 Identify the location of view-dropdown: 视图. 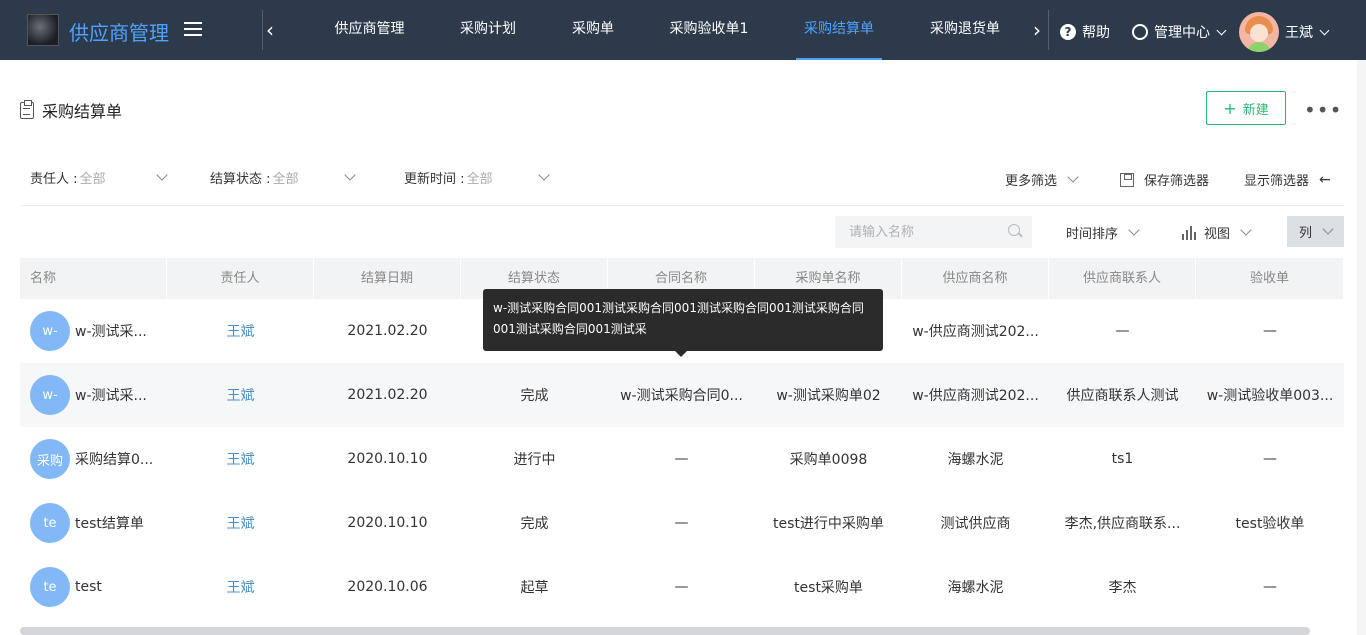
(1217, 232).